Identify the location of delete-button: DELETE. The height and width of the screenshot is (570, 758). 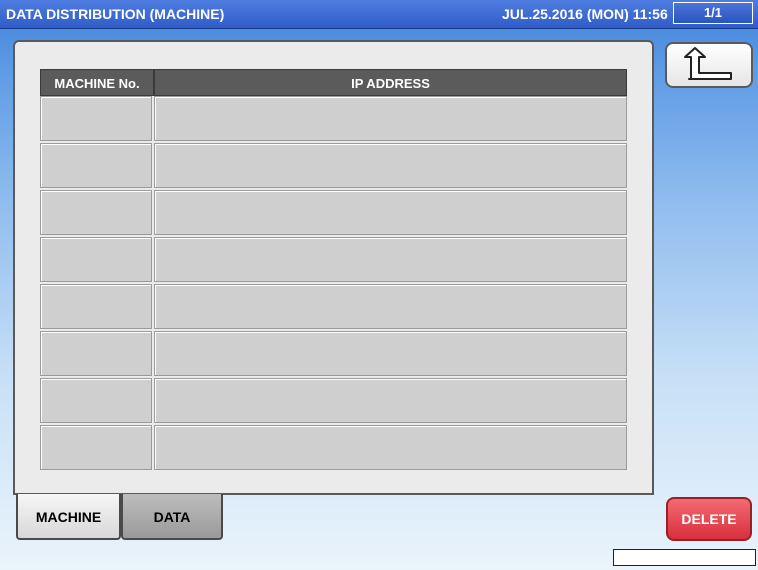
(709, 519).